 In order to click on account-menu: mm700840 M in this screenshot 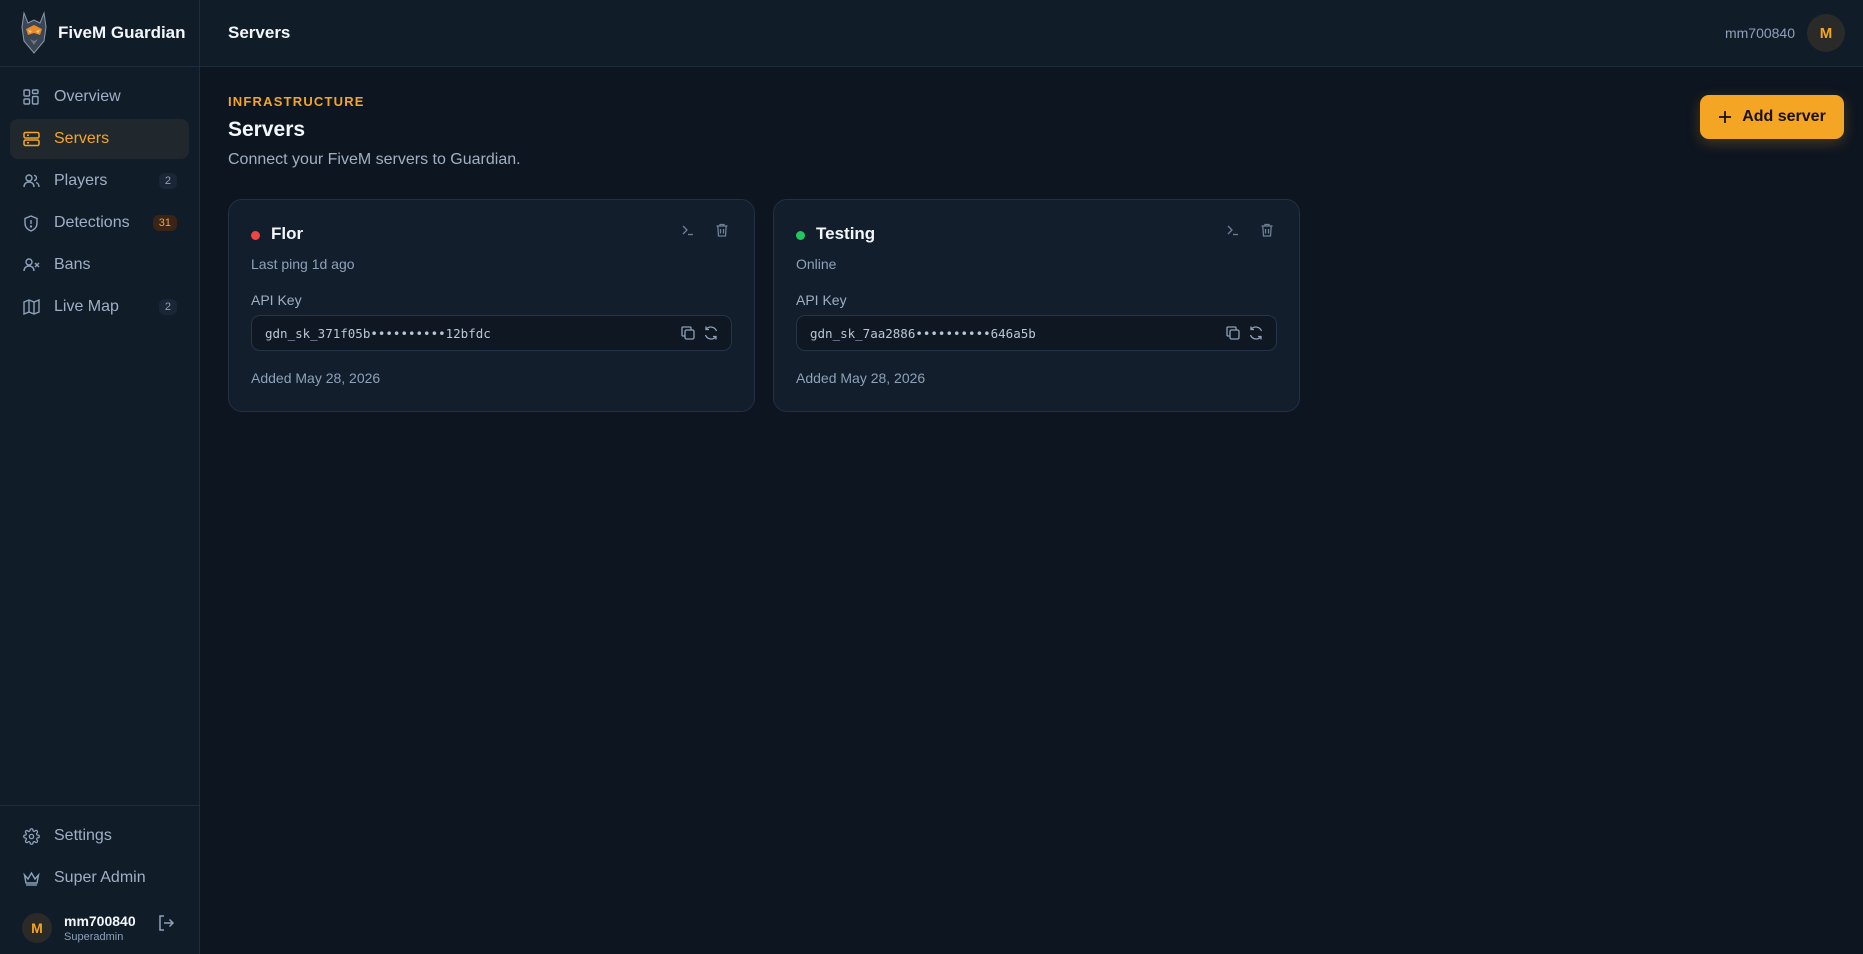, I will do `click(1785, 33)`.